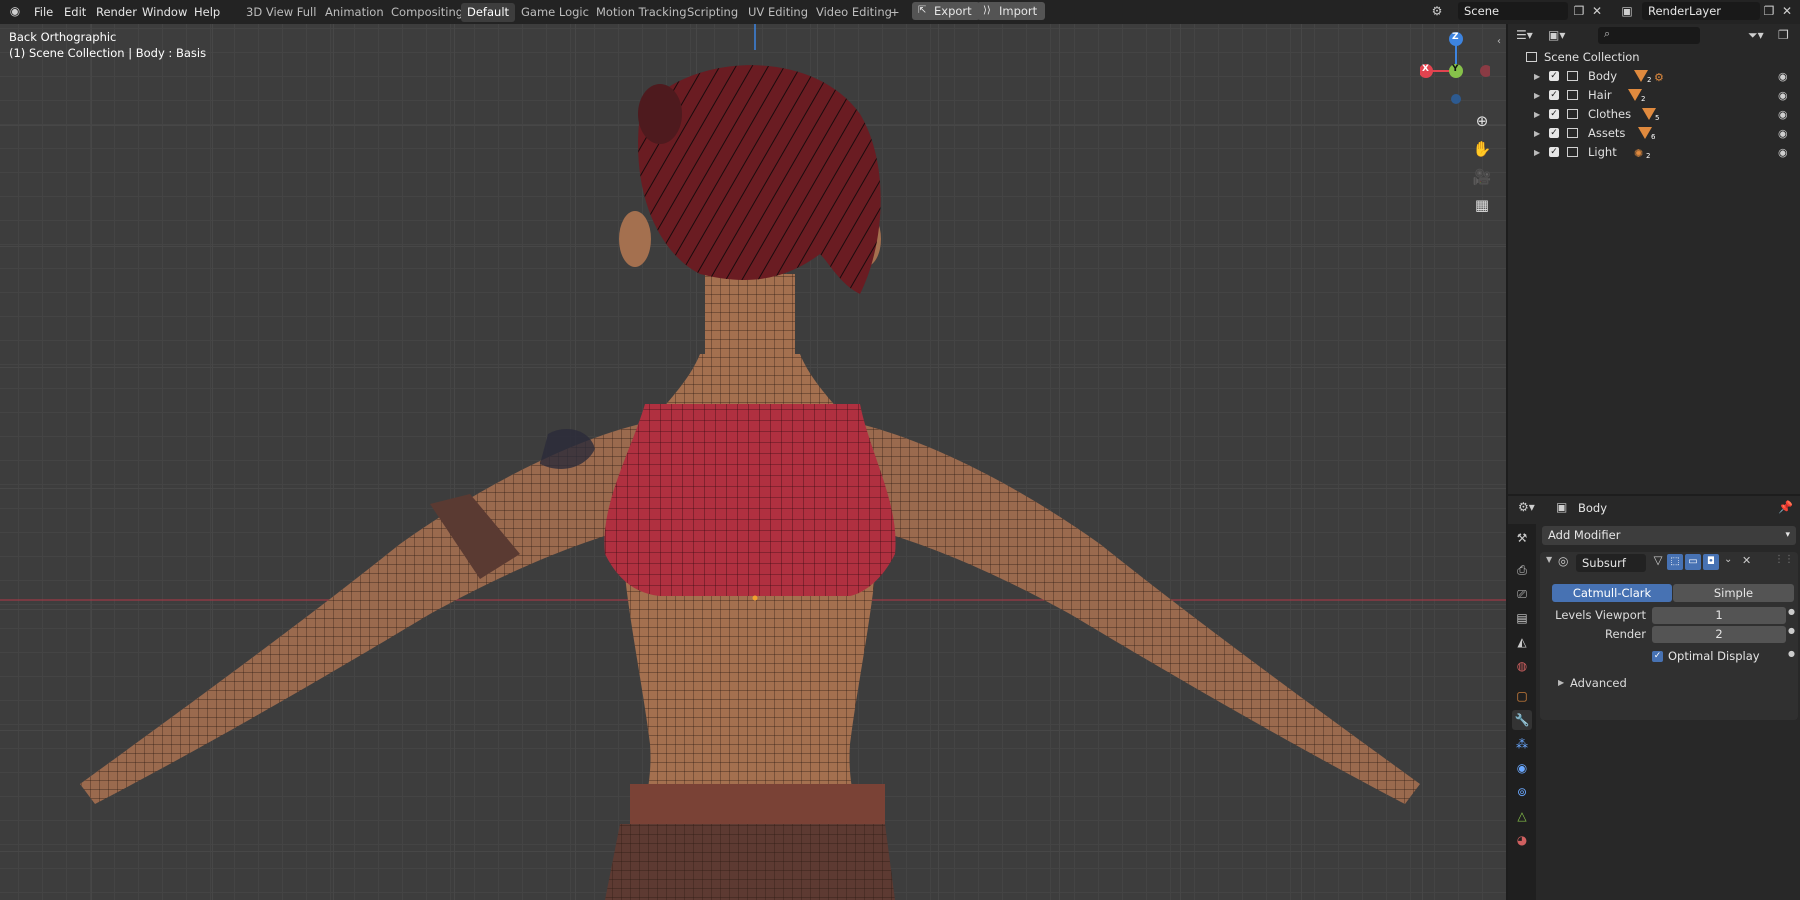  I want to click on render-levels-field: 2, so click(1719, 634).